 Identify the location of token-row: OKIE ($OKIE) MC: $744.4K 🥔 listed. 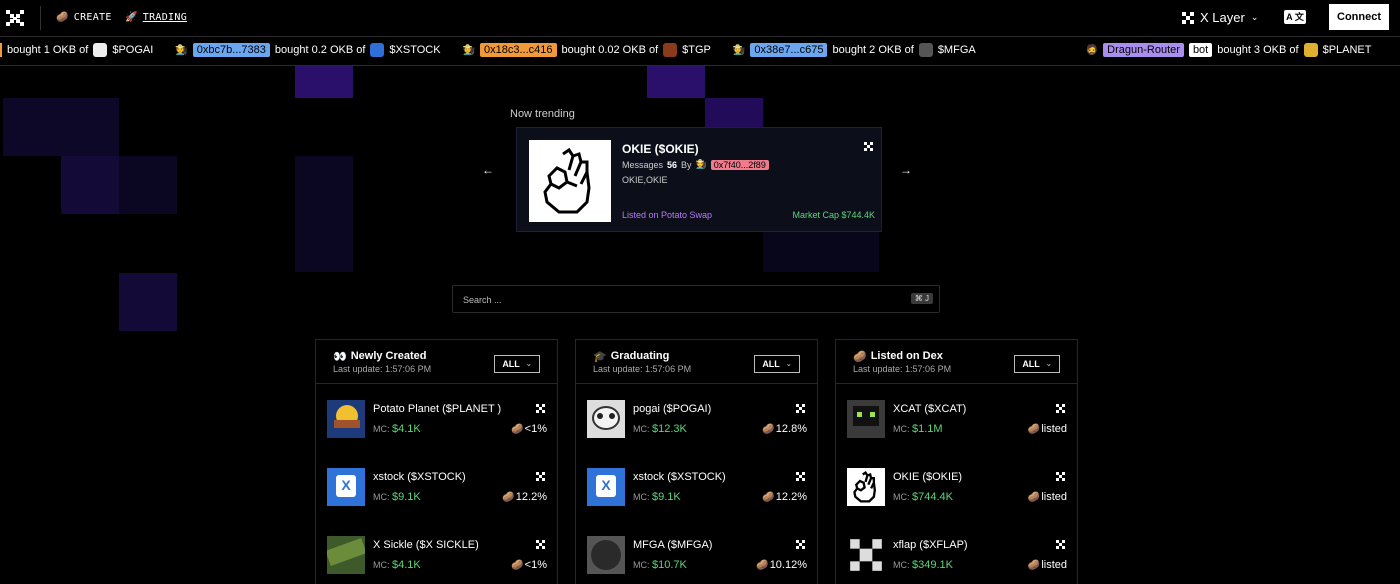
(957, 488).